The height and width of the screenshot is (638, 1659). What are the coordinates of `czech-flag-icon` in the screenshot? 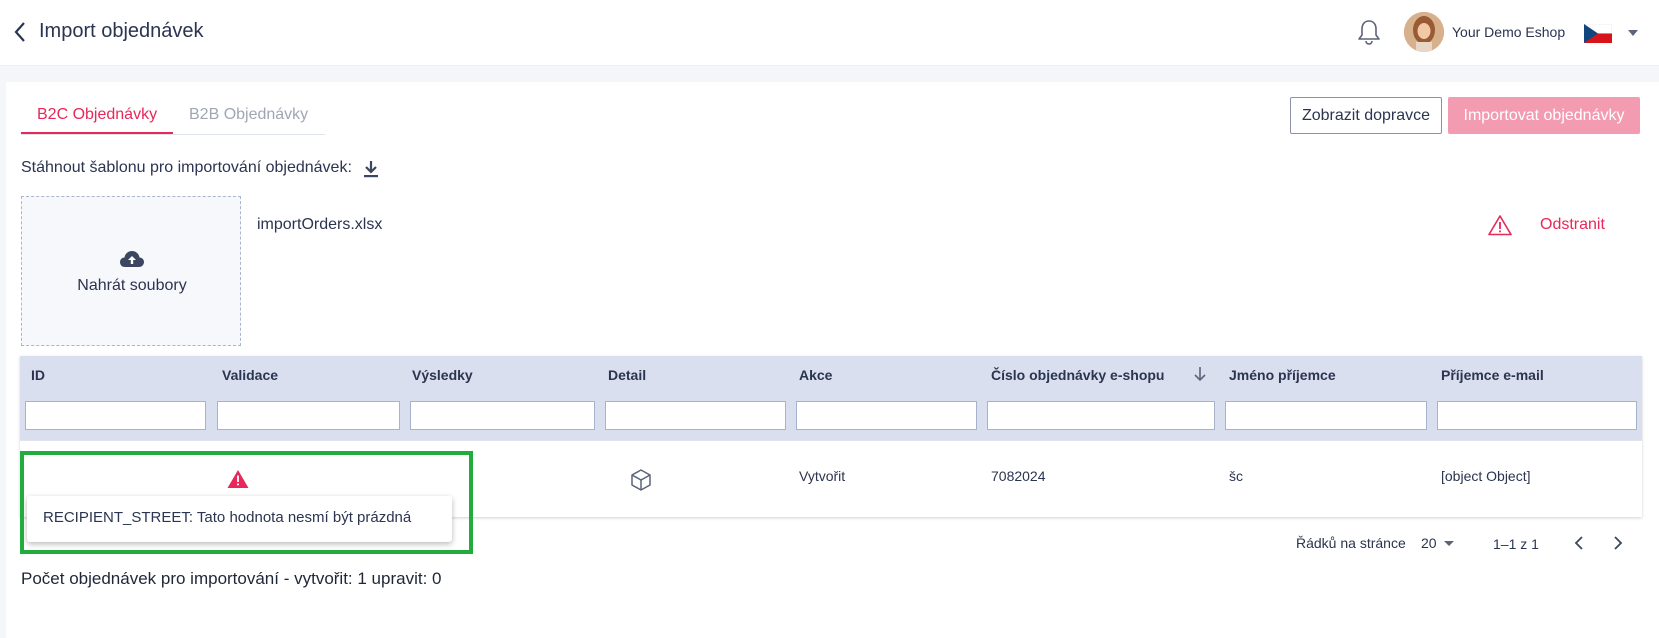 It's located at (1598, 33).